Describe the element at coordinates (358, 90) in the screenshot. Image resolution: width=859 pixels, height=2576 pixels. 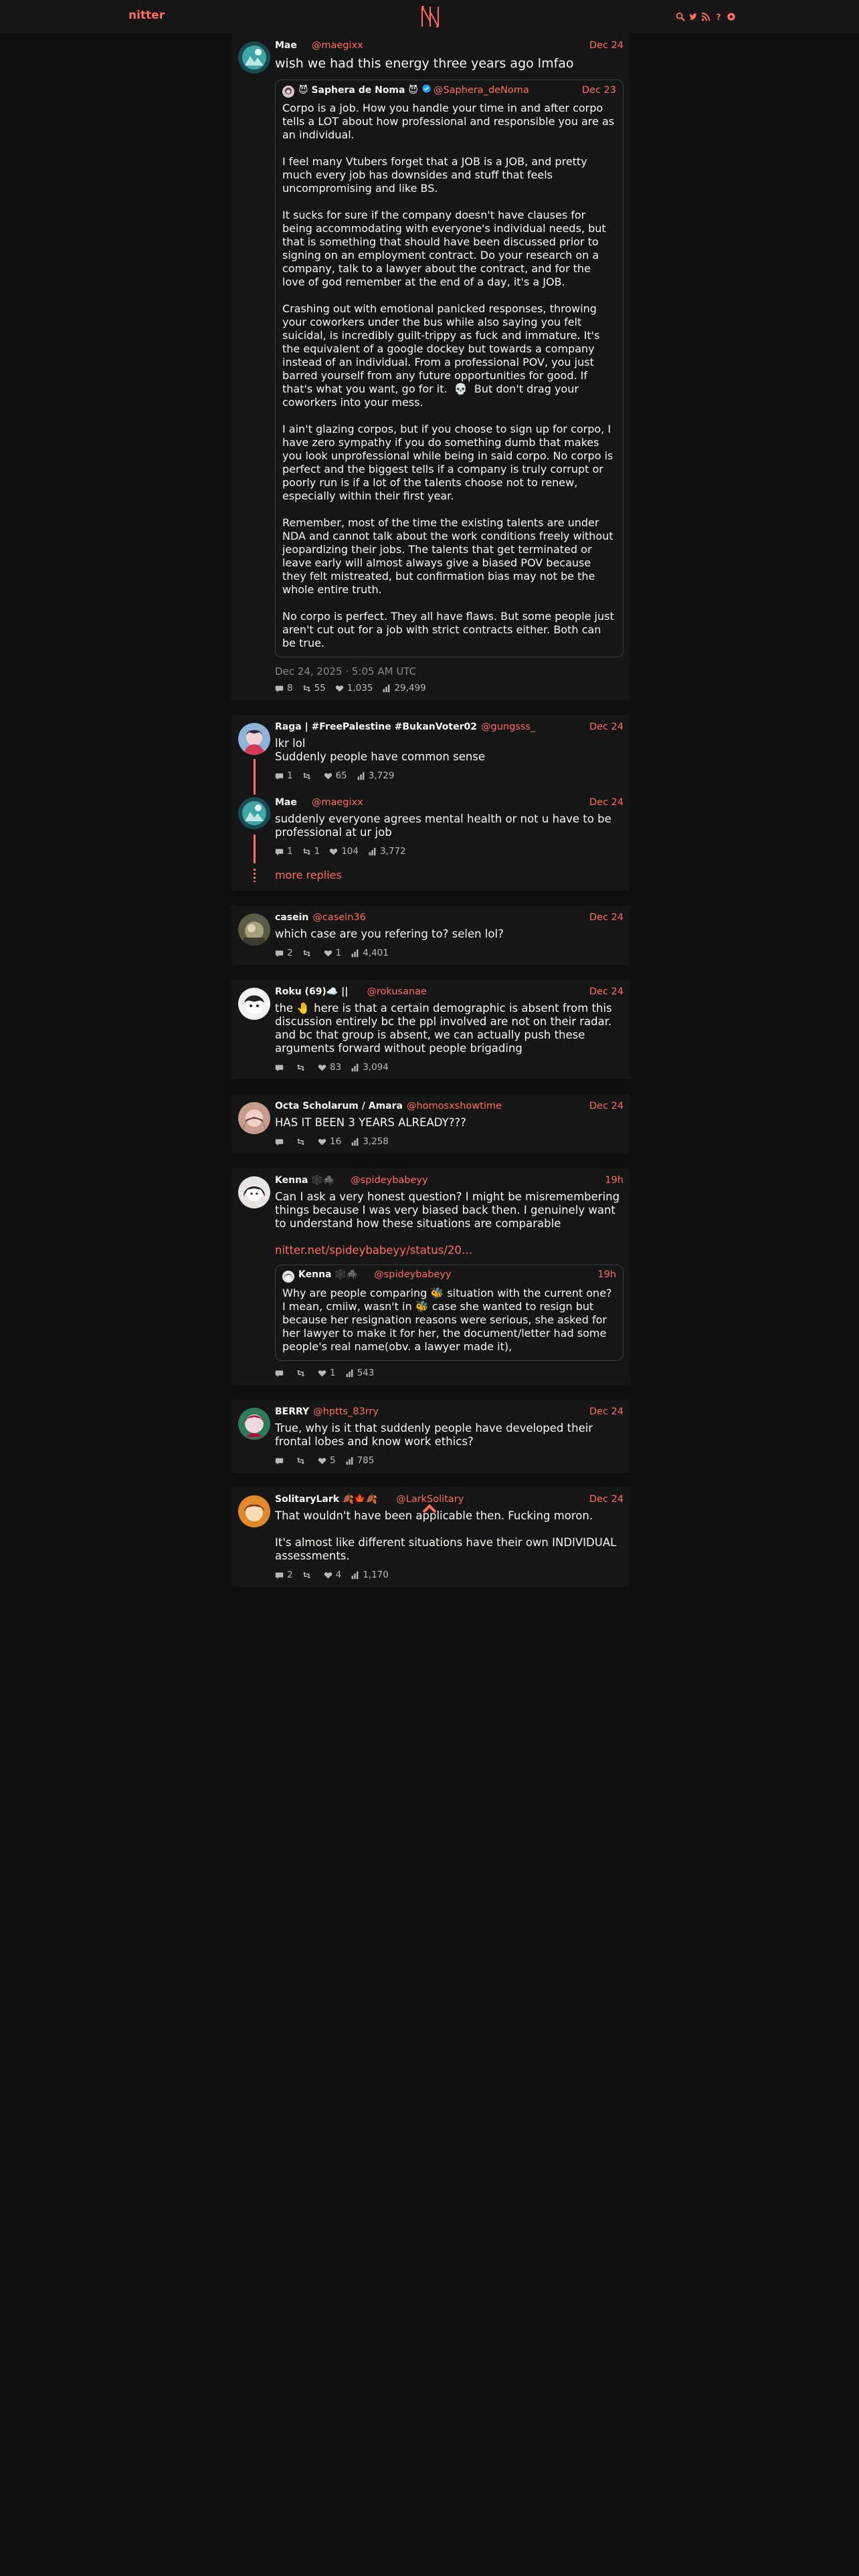
I see `fullname: 😈 Saphera de Noma 😈` at that location.